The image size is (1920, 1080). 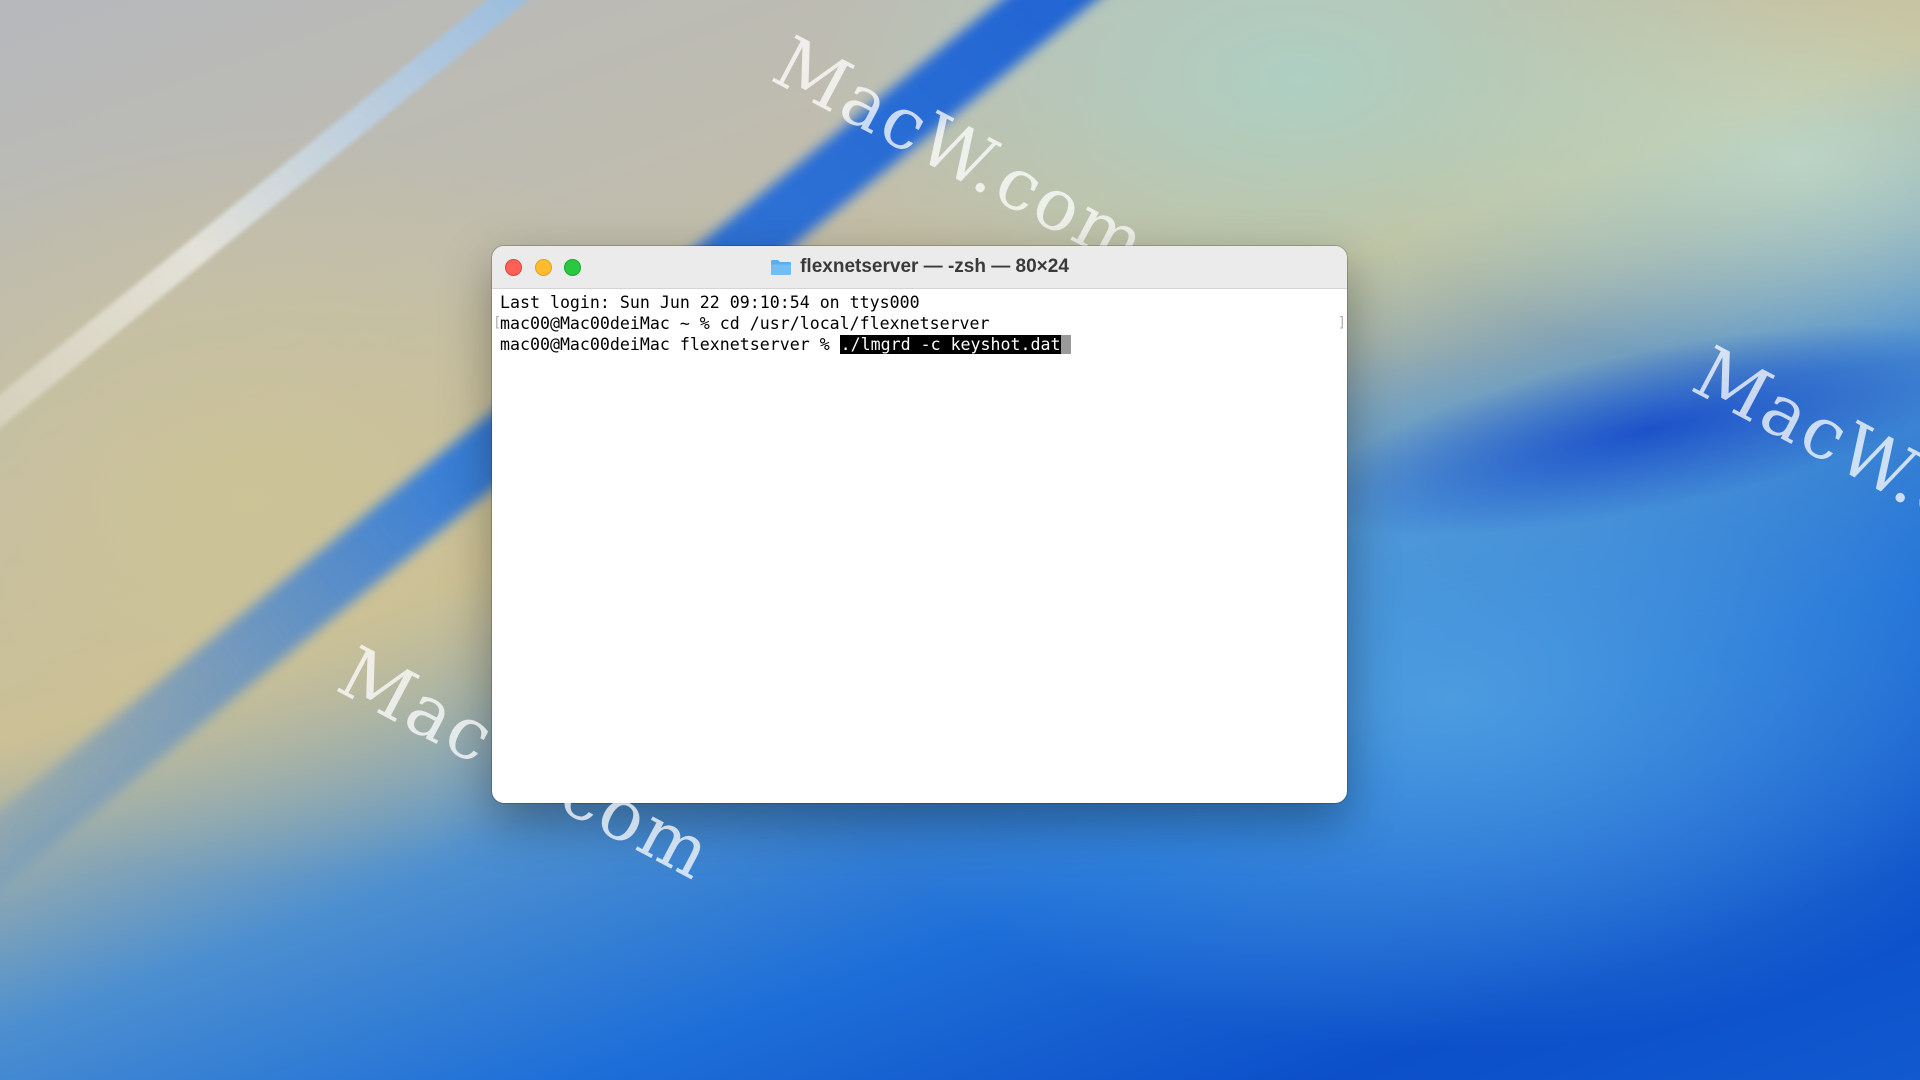 I want to click on selected-command: ./lmgrd -c keyshot.dat, so click(x=950, y=344).